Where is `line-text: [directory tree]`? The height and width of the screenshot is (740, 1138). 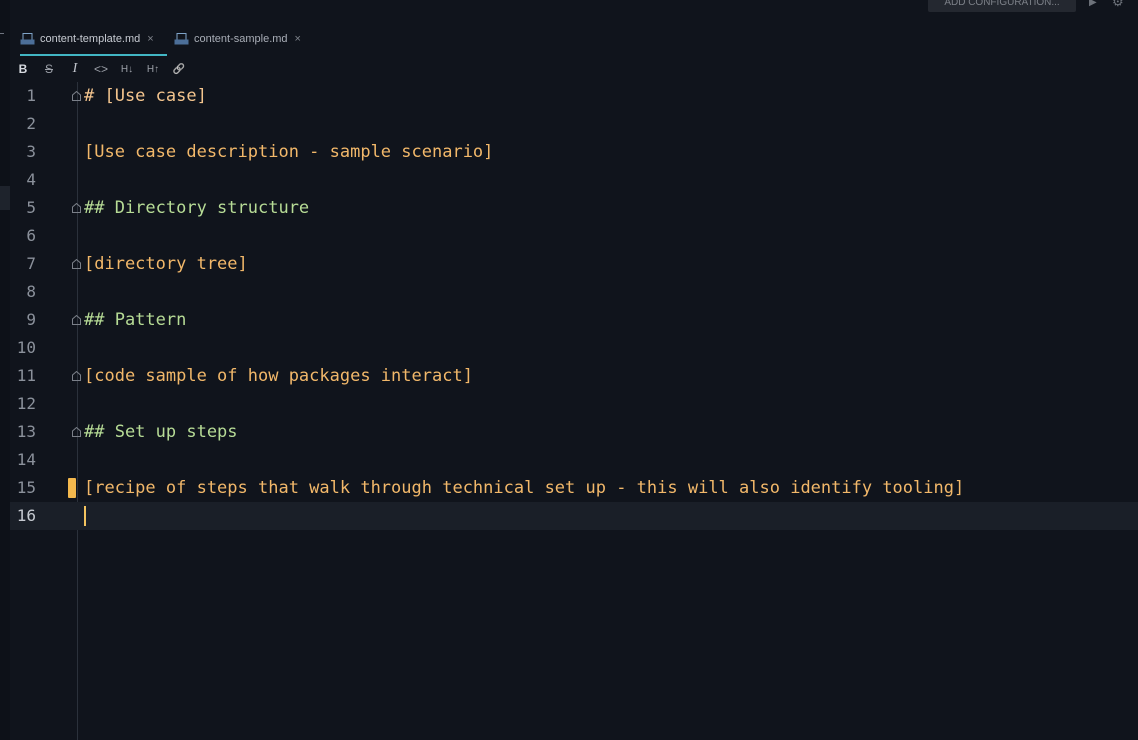
line-text: [directory tree] is located at coordinates (166, 264).